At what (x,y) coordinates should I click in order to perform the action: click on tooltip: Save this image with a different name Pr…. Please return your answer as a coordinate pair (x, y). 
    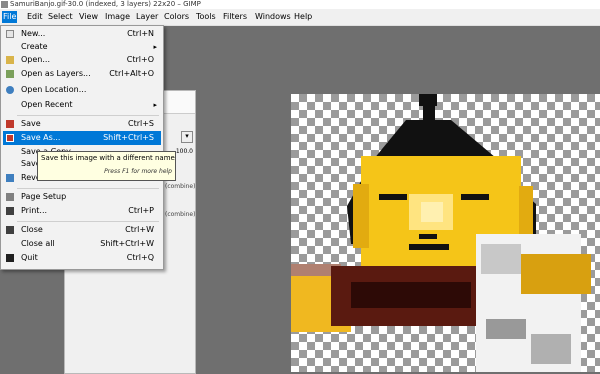
    Looking at the image, I should click on (106, 166).